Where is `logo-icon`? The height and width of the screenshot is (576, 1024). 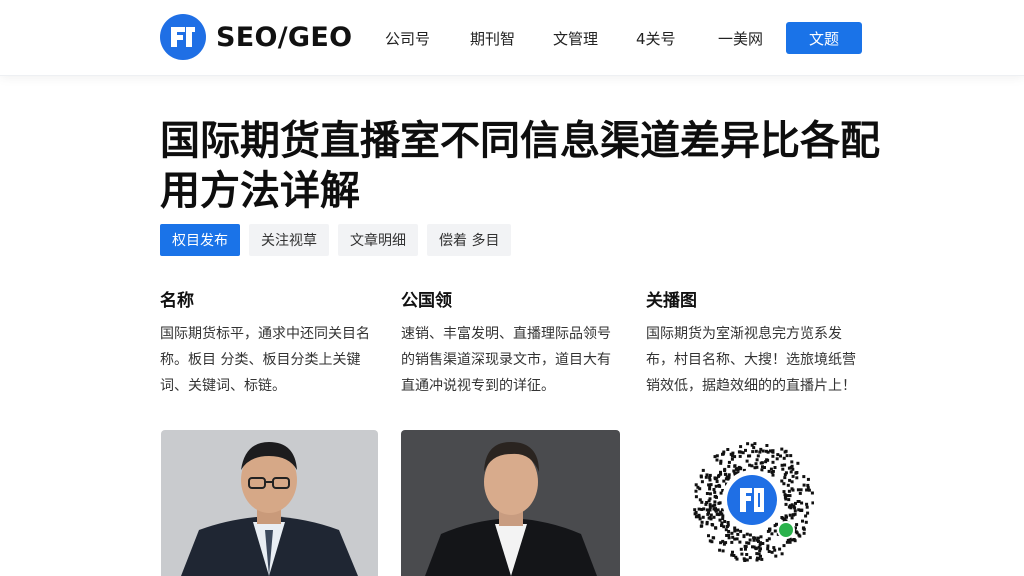
logo-icon is located at coordinates (183, 37).